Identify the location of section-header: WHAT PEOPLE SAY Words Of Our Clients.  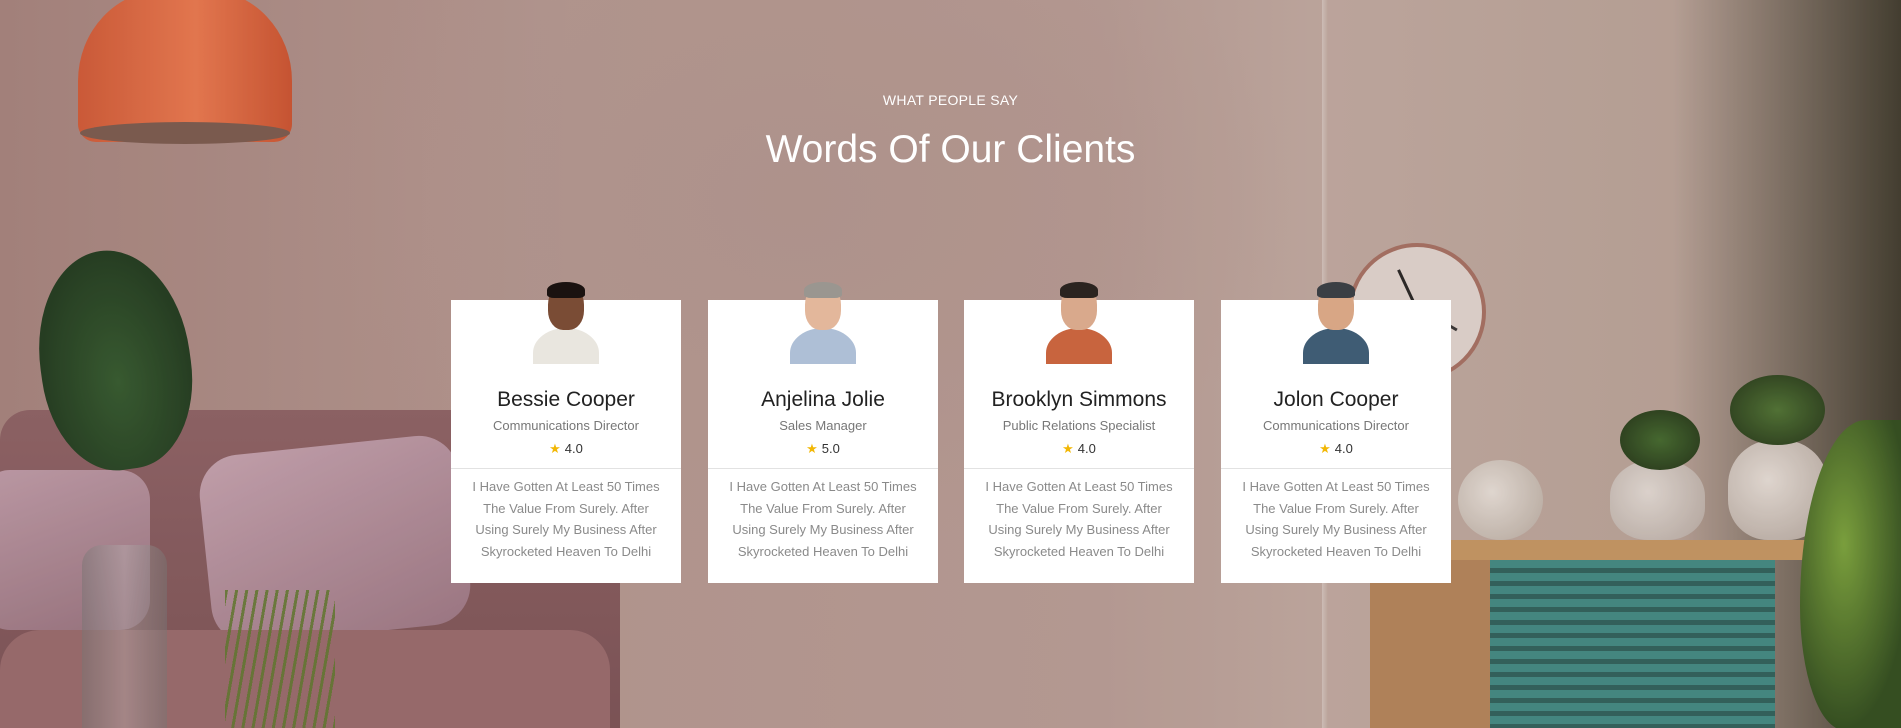
(950, 132).